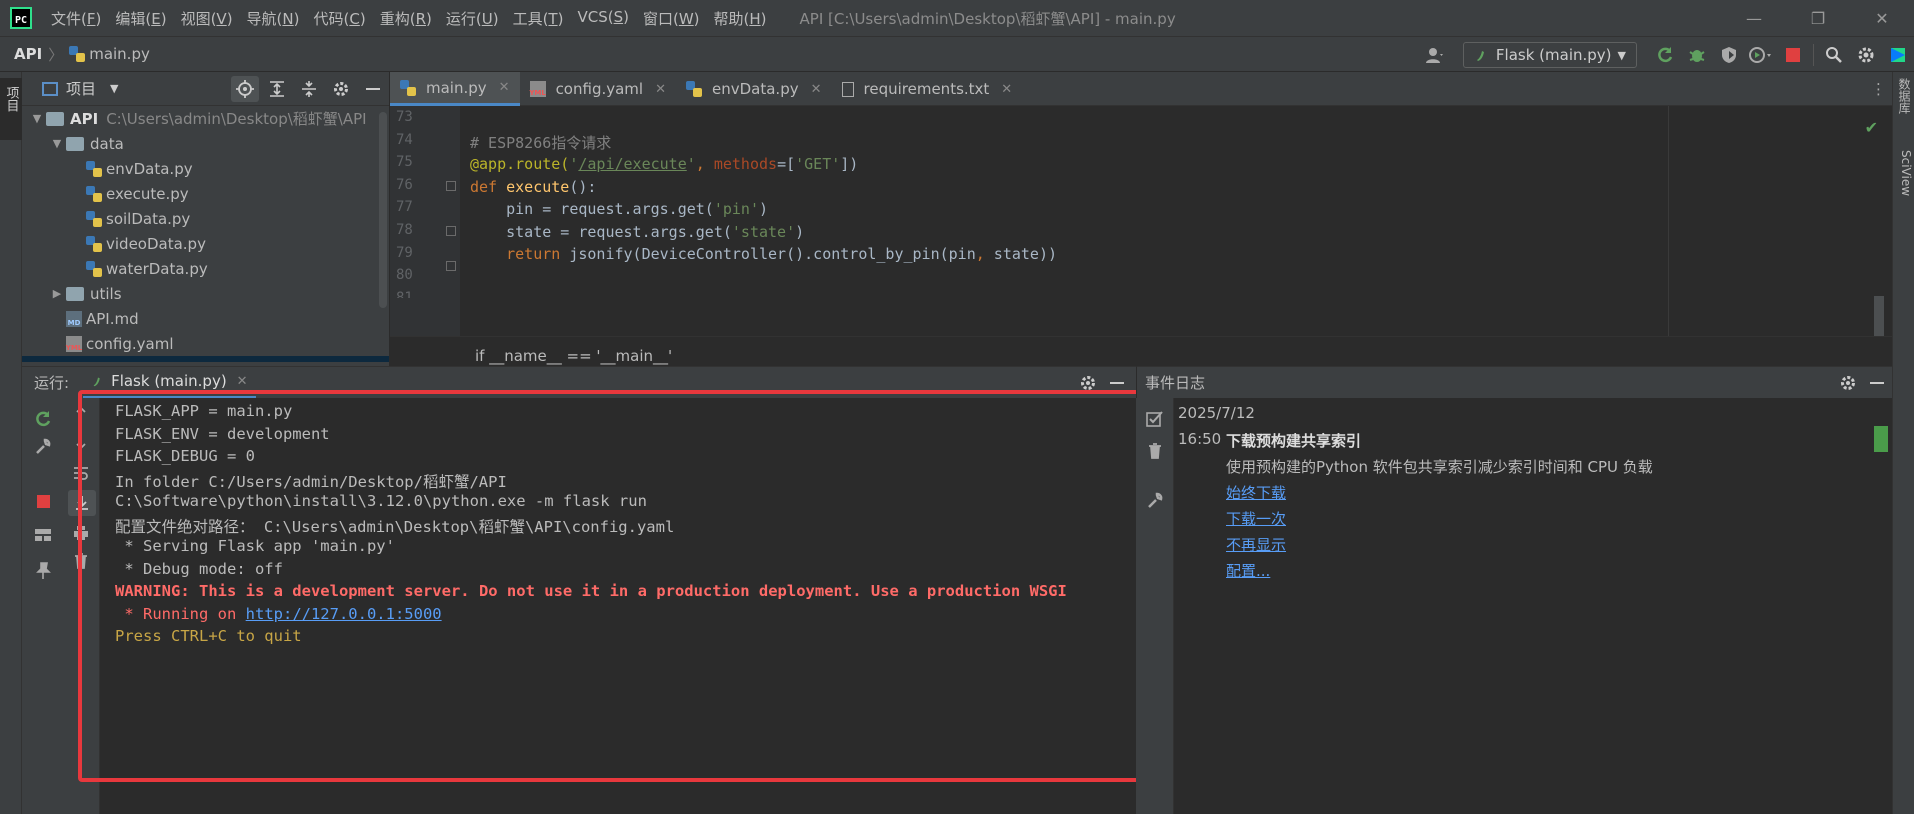 The height and width of the screenshot is (814, 1914). I want to click on menu-item: 帮助(H), so click(740, 18).